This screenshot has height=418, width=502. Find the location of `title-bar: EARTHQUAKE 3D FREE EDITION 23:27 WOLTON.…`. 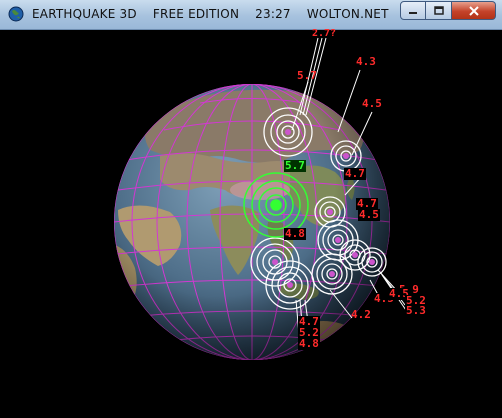

title-bar: EARTHQUAKE 3D FREE EDITION 23:27 WOLTON.… is located at coordinates (251, 15).